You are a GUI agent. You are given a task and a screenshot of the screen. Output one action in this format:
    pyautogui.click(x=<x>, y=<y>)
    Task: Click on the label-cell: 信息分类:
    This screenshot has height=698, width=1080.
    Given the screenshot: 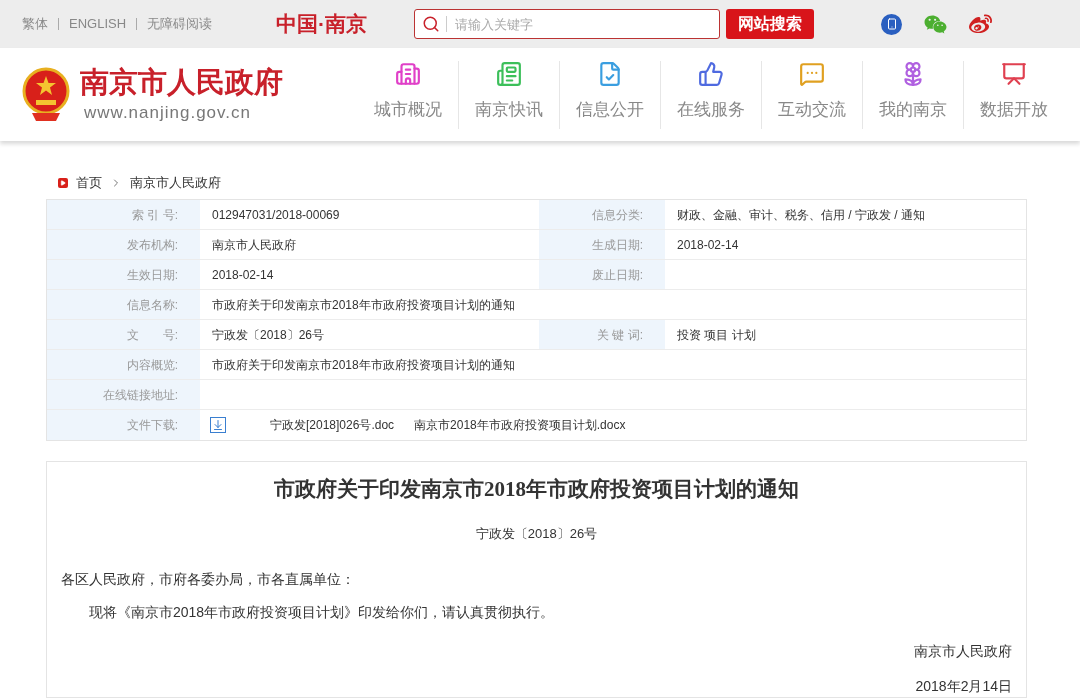 What is the action you would take?
    pyautogui.click(x=602, y=214)
    